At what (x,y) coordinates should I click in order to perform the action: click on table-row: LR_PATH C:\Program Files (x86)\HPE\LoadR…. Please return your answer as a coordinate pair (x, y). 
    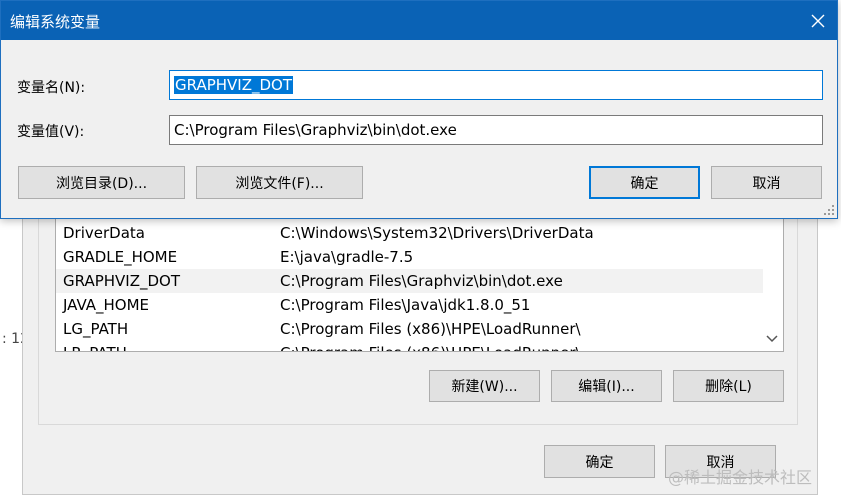
    Looking at the image, I should click on (409, 346).